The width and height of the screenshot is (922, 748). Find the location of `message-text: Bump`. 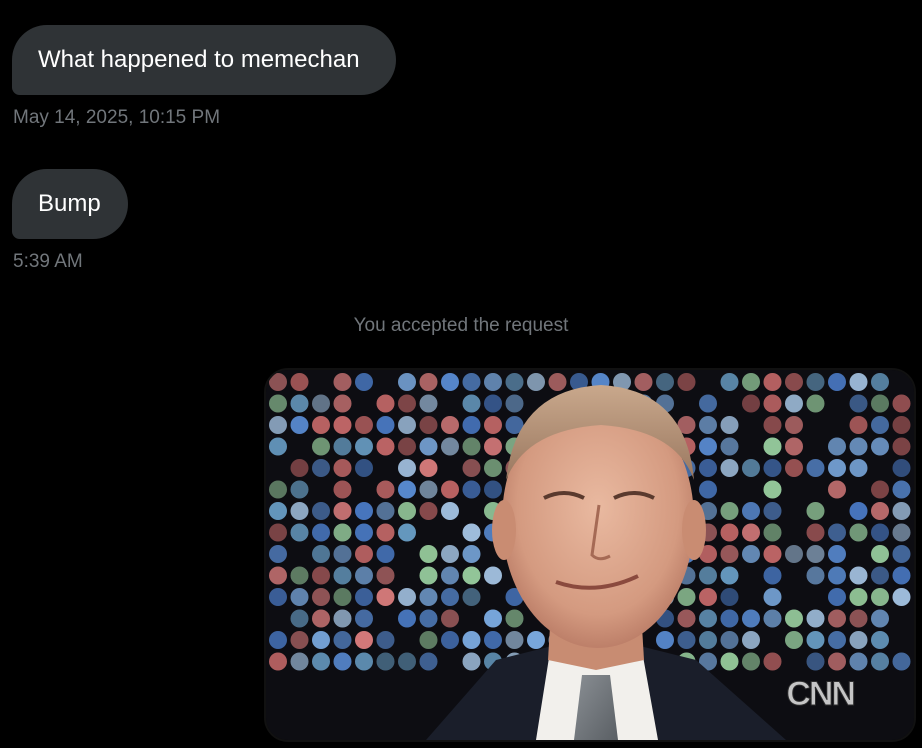

message-text: Bump is located at coordinates (69, 203).